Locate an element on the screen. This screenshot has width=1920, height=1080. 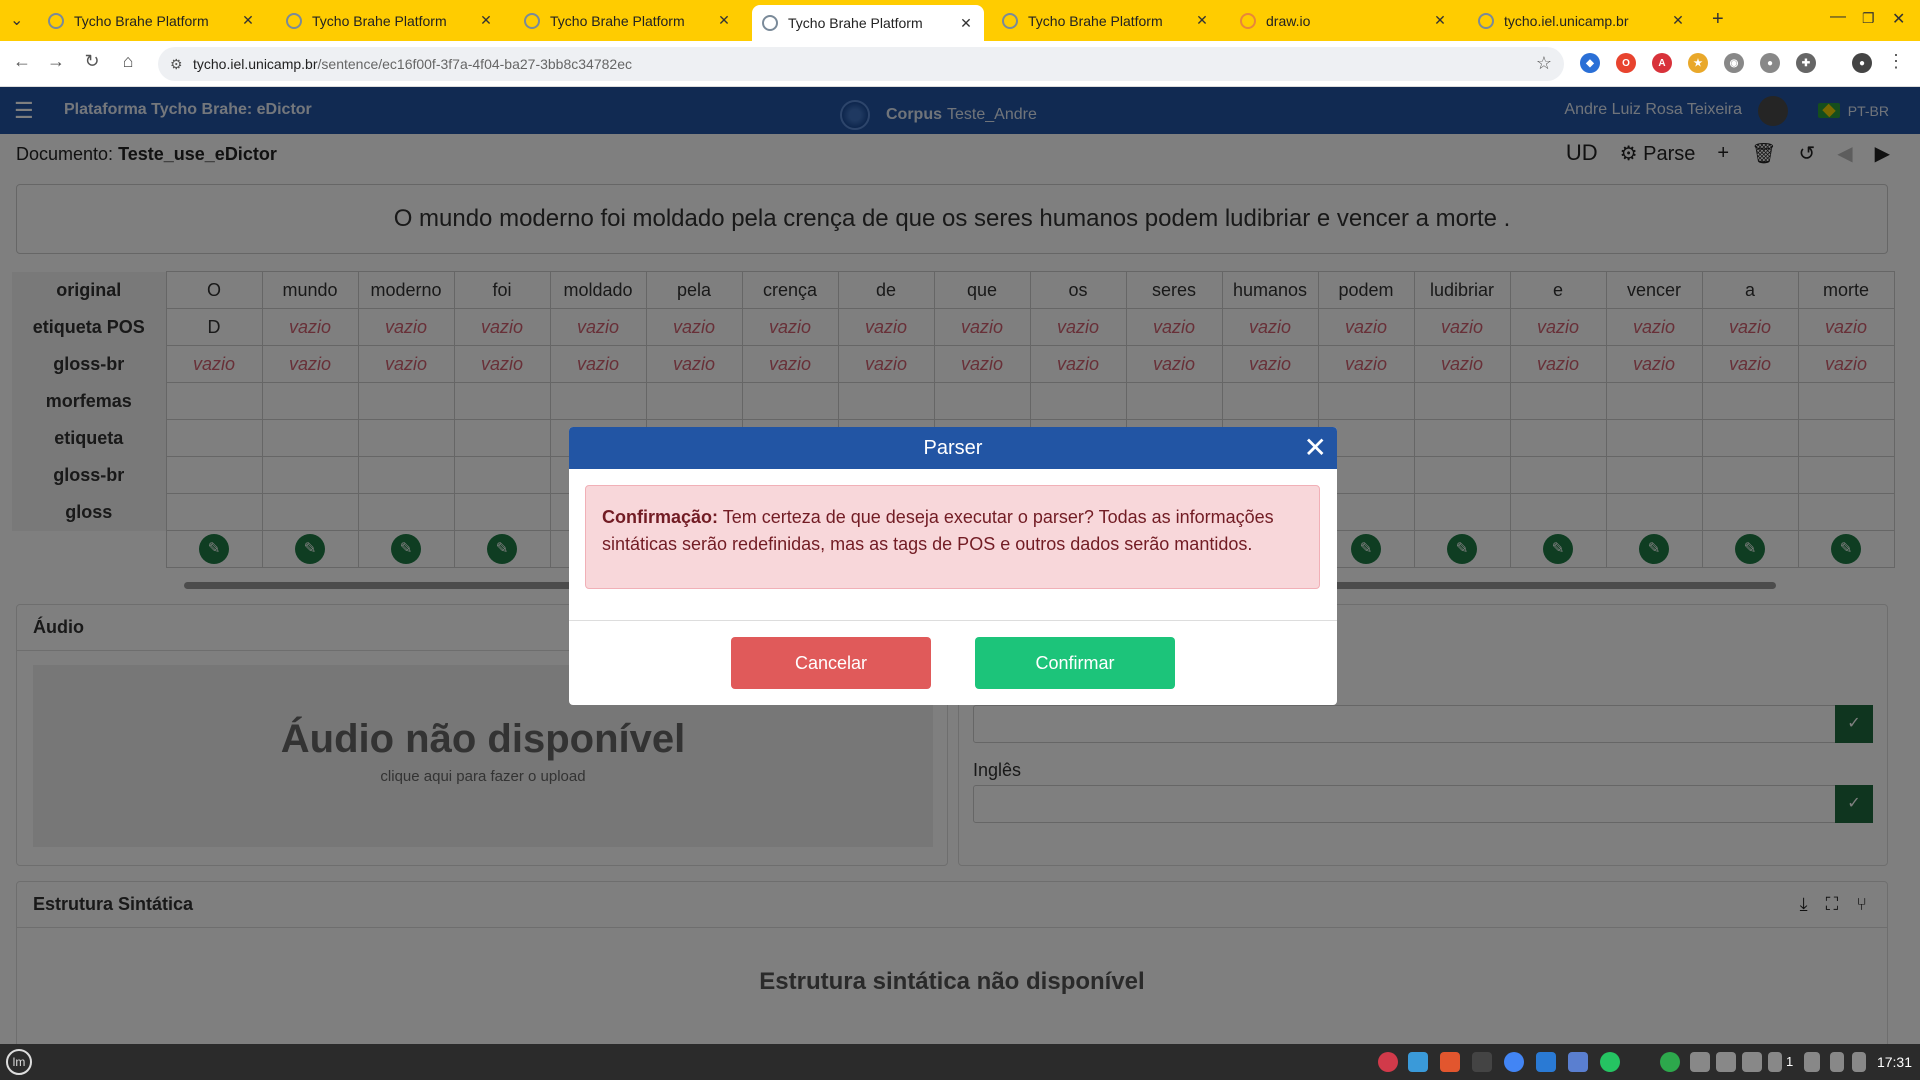
app-launcher-icon is located at coordinates (1388, 1062).